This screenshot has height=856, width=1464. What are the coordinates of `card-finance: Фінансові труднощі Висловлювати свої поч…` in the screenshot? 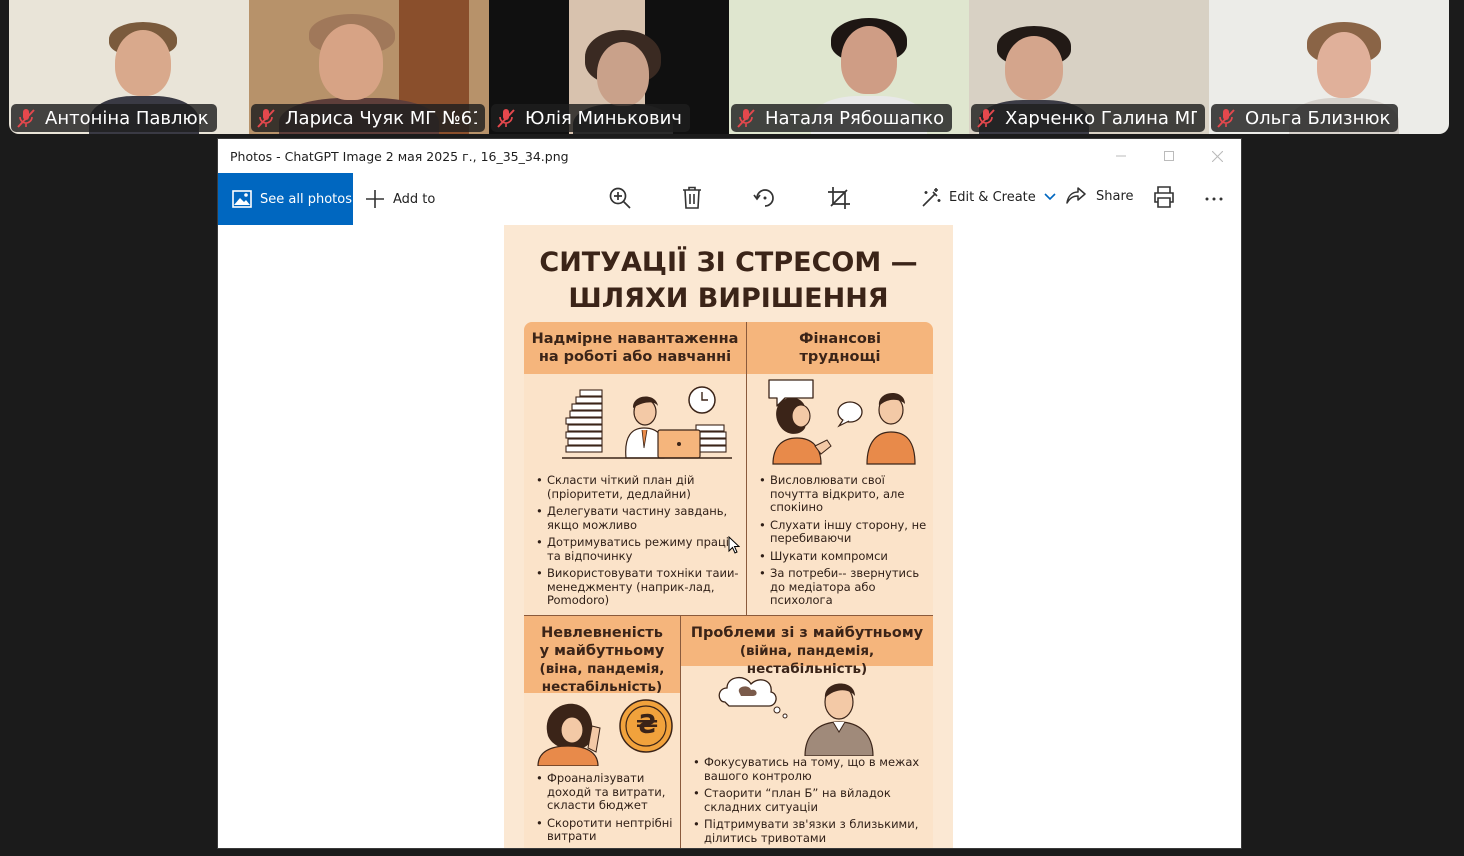 It's located at (840, 468).